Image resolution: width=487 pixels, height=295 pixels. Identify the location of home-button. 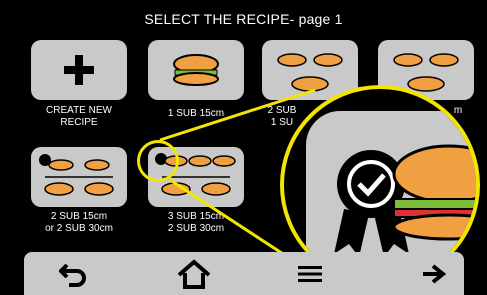
(194, 273).